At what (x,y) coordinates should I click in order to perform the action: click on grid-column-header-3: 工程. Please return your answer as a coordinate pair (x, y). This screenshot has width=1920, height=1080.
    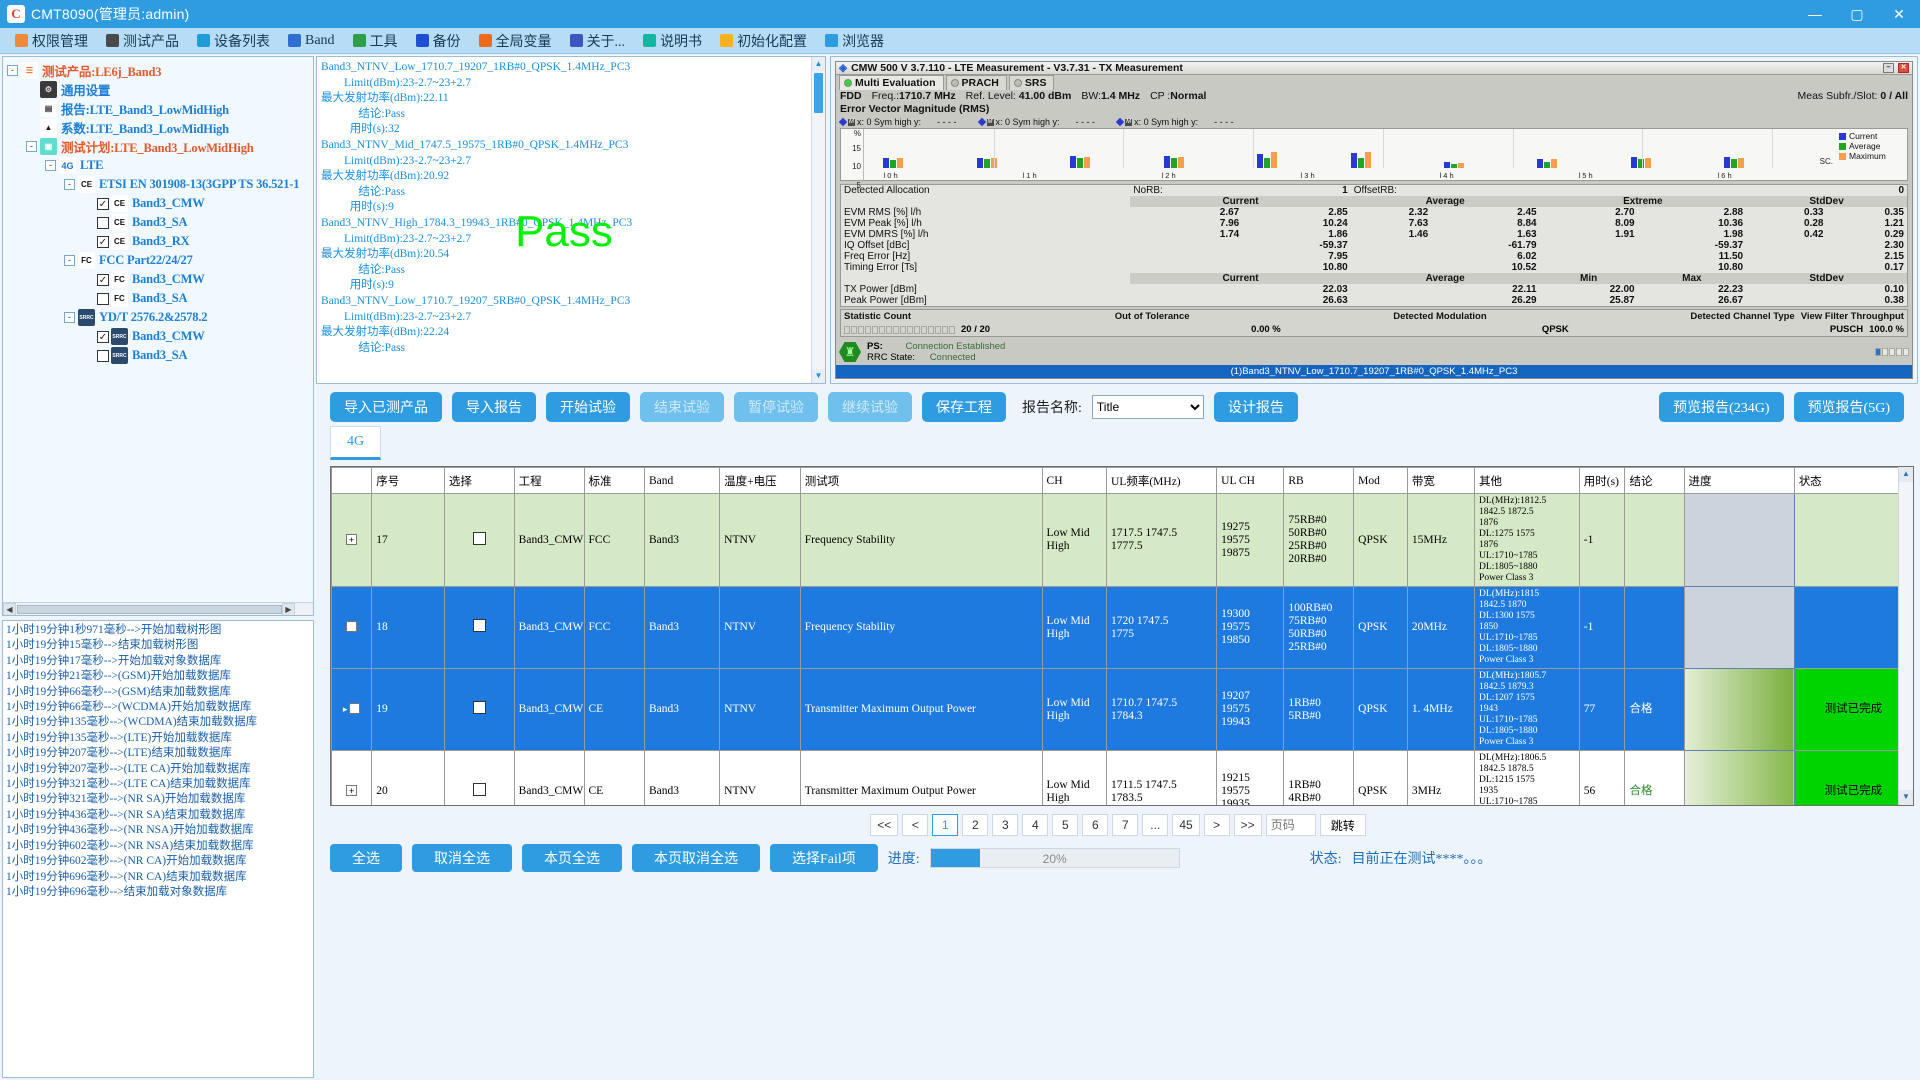
    Looking at the image, I should click on (549, 480).